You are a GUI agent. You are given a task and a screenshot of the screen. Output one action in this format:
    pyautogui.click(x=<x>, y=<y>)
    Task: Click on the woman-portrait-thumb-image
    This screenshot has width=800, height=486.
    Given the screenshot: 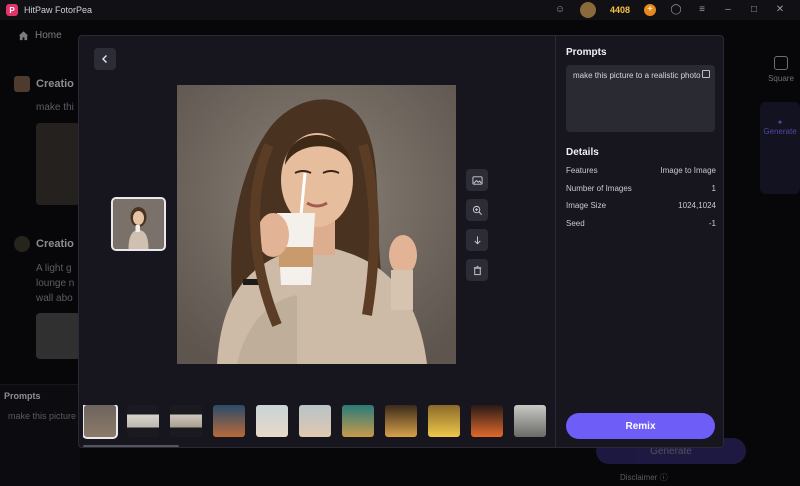 What is the action you would take?
    pyautogui.click(x=138, y=224)
    